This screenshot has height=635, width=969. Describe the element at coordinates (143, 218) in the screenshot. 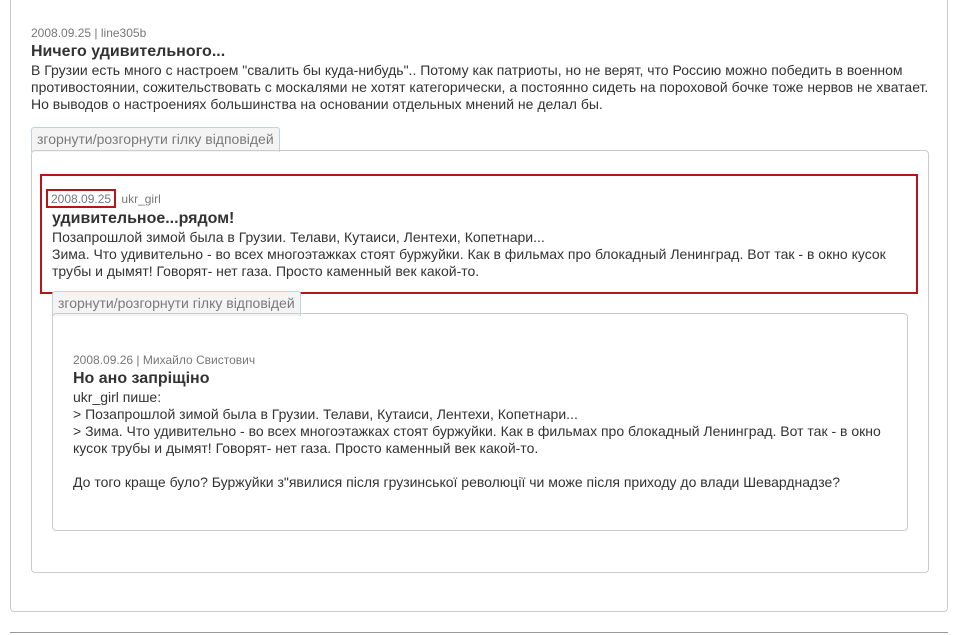

I see `comment-title: удивительное...рядом!` at that location.